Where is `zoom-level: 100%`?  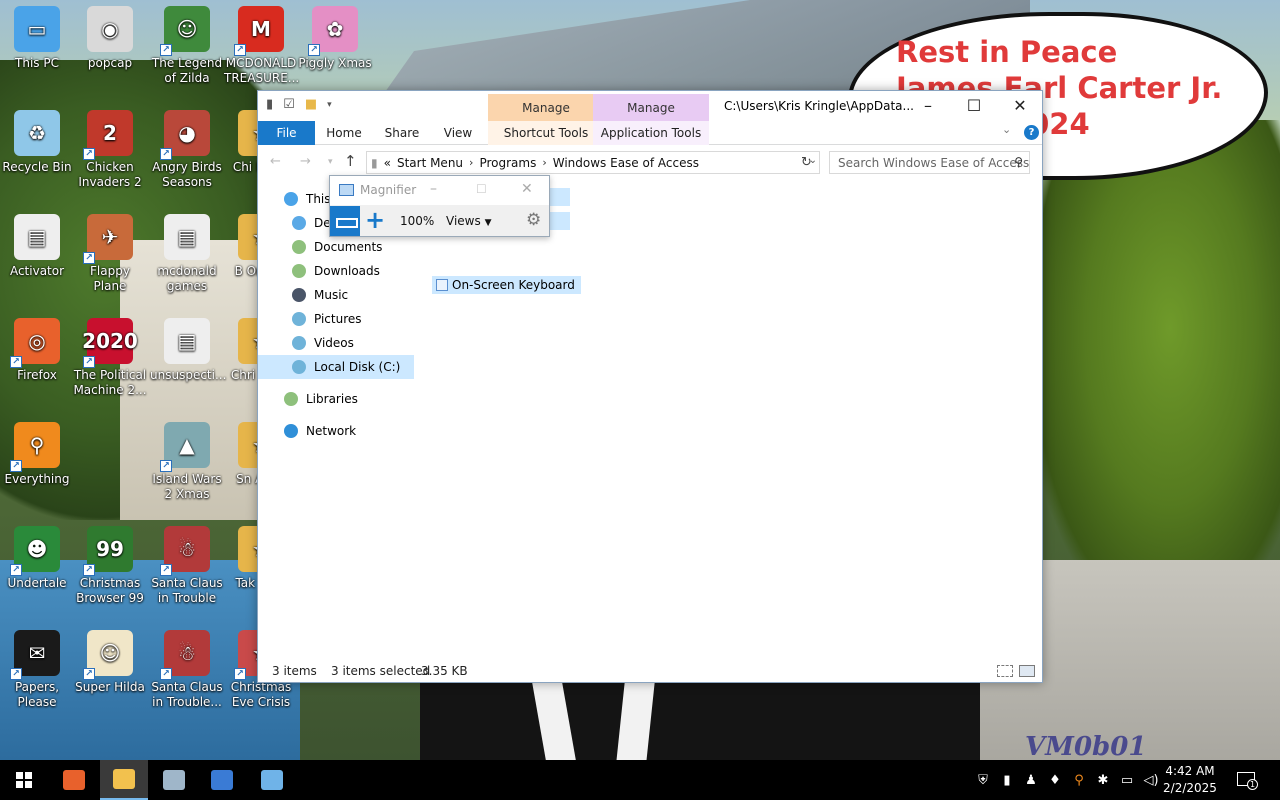
zoom-level: 100% is located at coordinates (417, 221).